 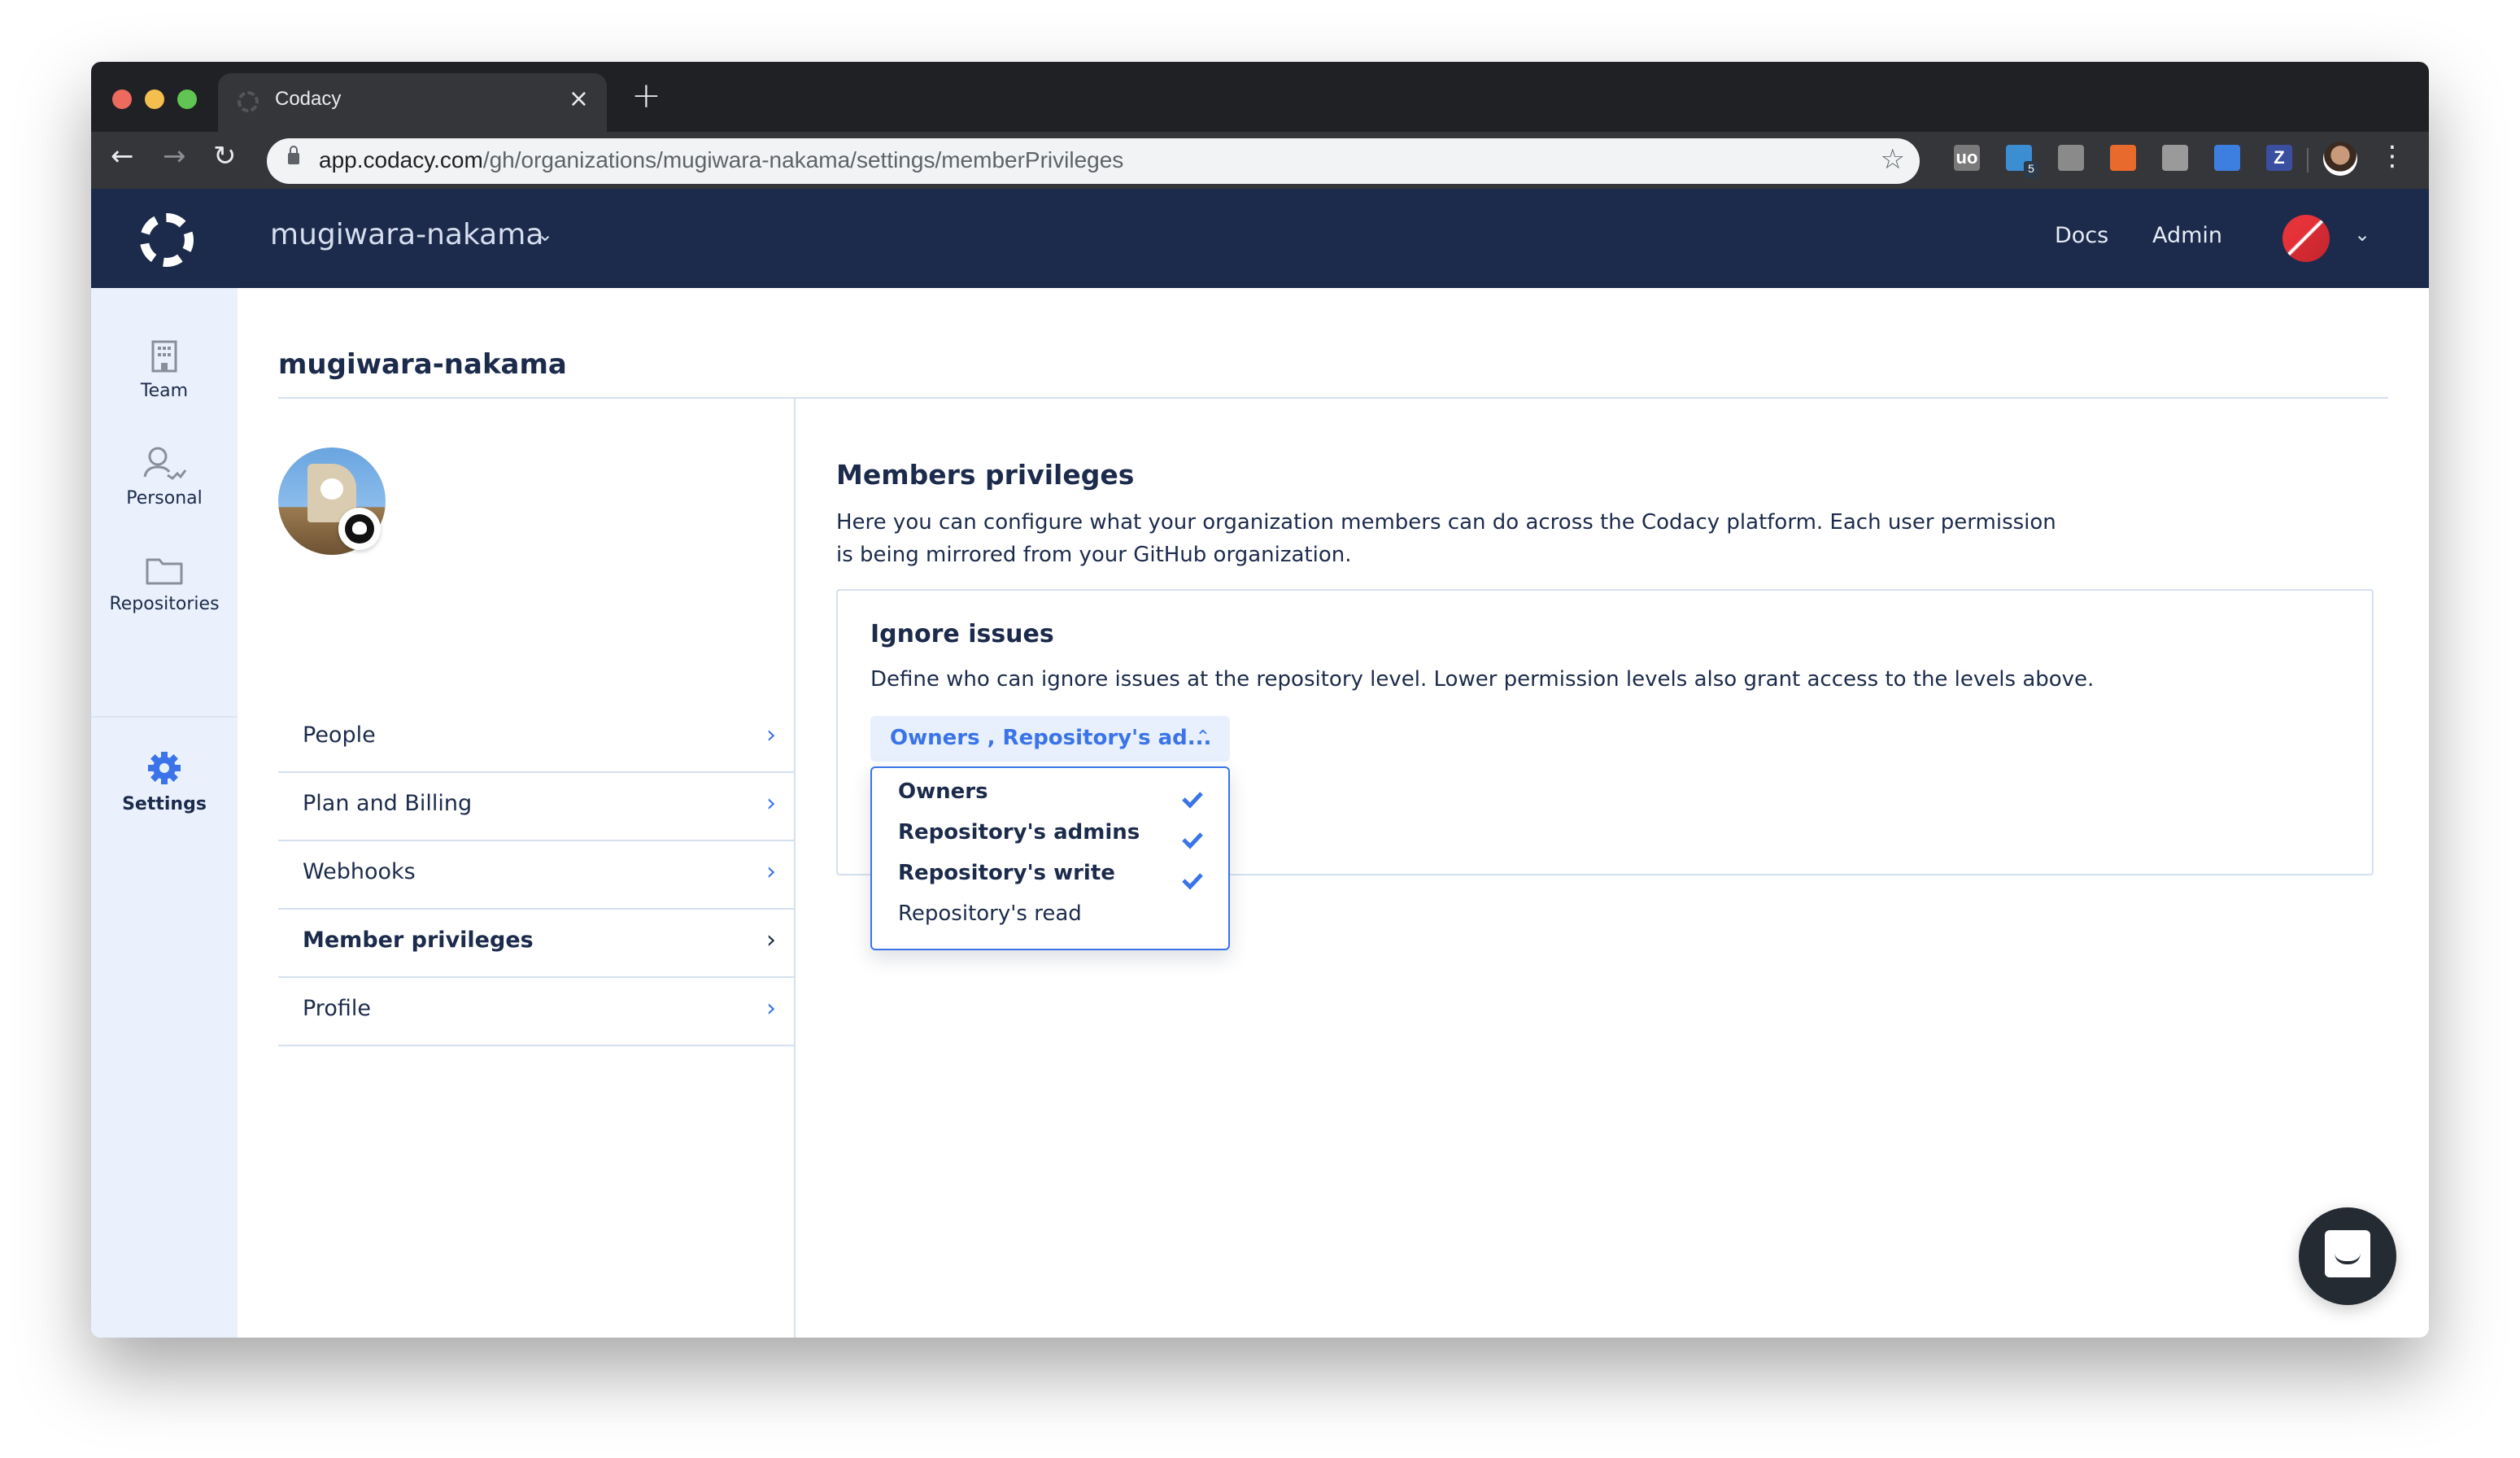 What do you see at coordinates (536, 1012) in the screenshot?
I see `settings-nav-profile: Profile ›` at bounding box center [536, 1012].